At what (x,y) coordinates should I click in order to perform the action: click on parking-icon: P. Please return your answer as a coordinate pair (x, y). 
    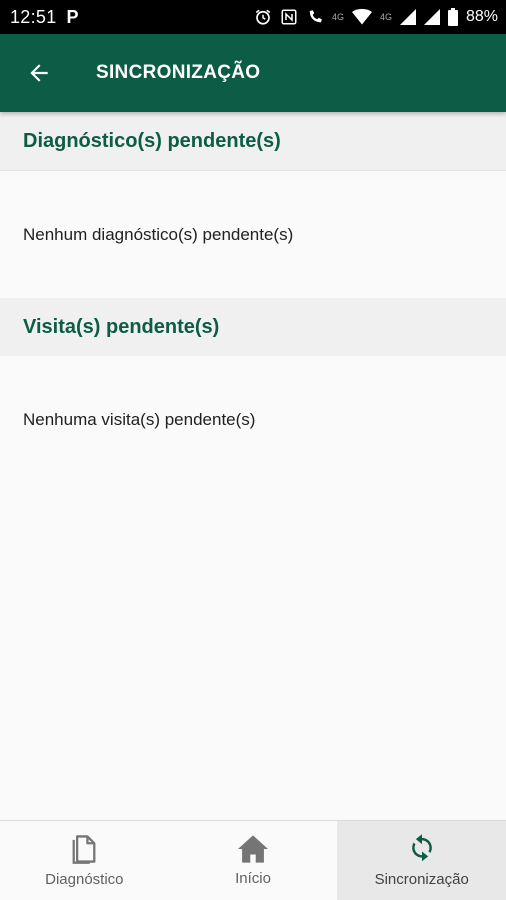
    Looking at the image, I should click on (72, 16).